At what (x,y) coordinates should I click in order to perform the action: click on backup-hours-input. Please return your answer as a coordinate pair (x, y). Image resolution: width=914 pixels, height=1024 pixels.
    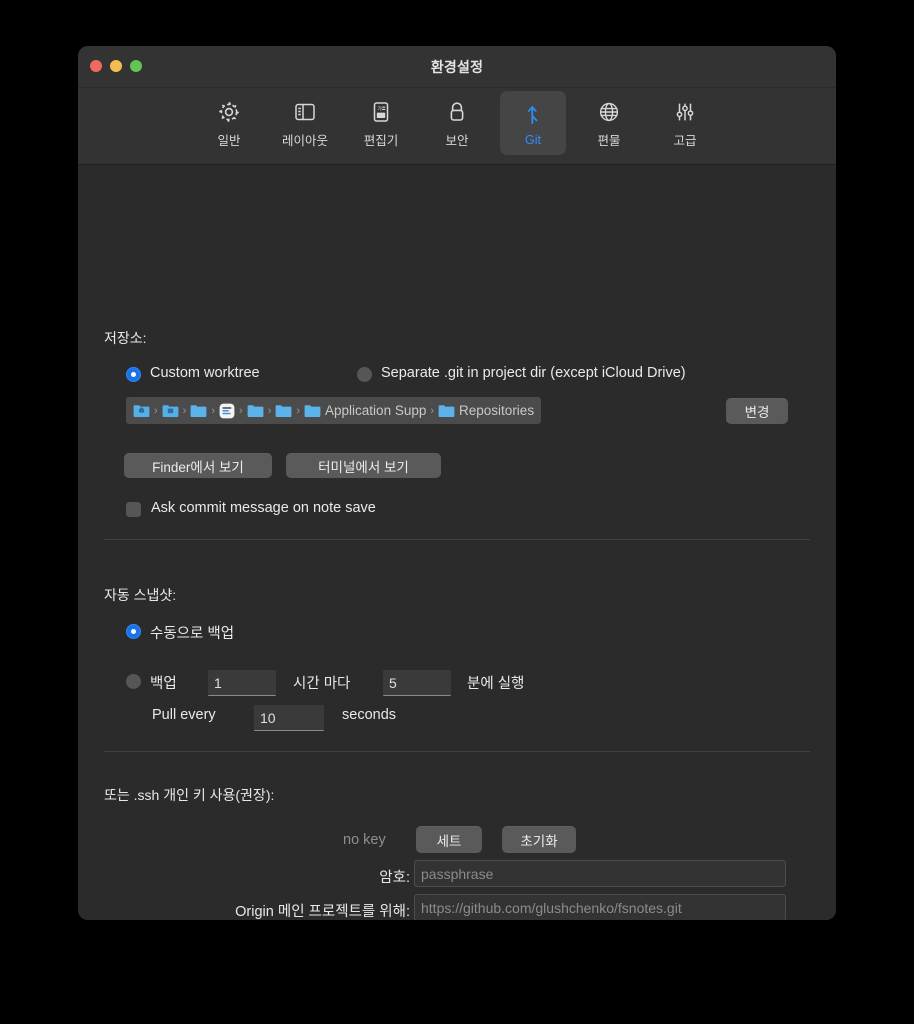
    Looking at the image, I should click on (242, 683).